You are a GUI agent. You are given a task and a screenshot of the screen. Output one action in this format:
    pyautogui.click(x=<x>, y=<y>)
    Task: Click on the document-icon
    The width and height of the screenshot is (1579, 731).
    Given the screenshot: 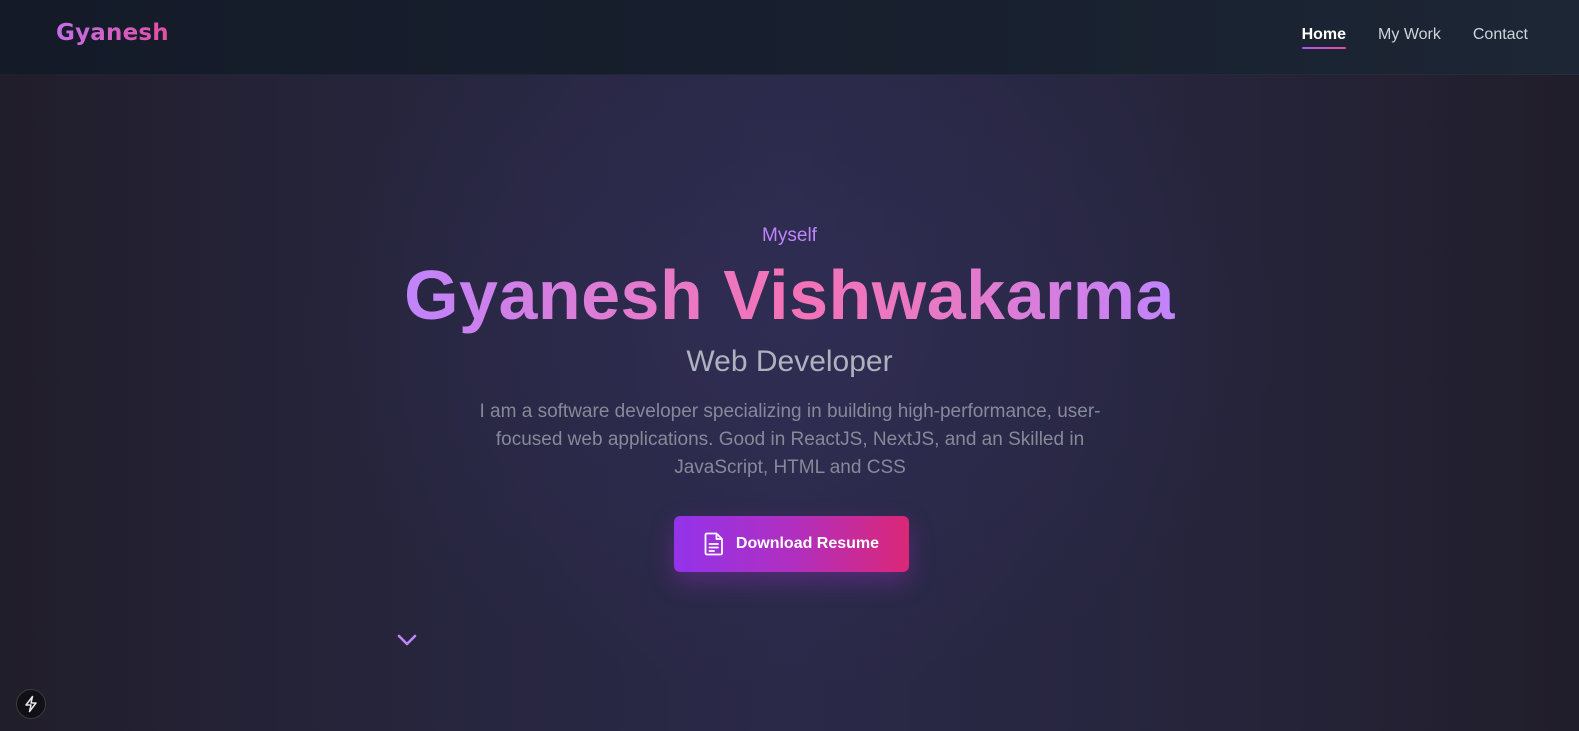 What is the action you would take?
    pyautogui.click(x=714, y=544)
    